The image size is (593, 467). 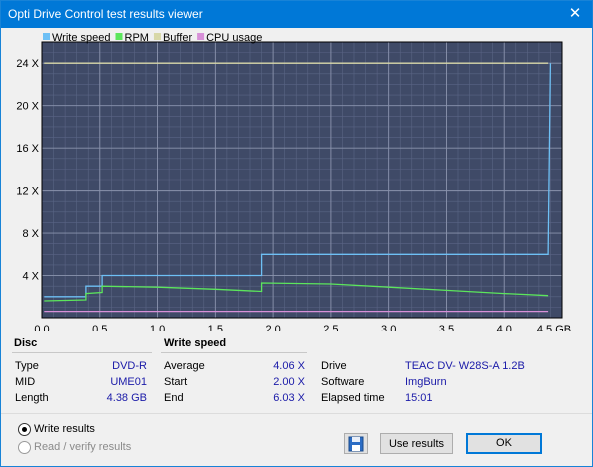 I want to click on legend-label: Buffer, so click(x=177, y=38).